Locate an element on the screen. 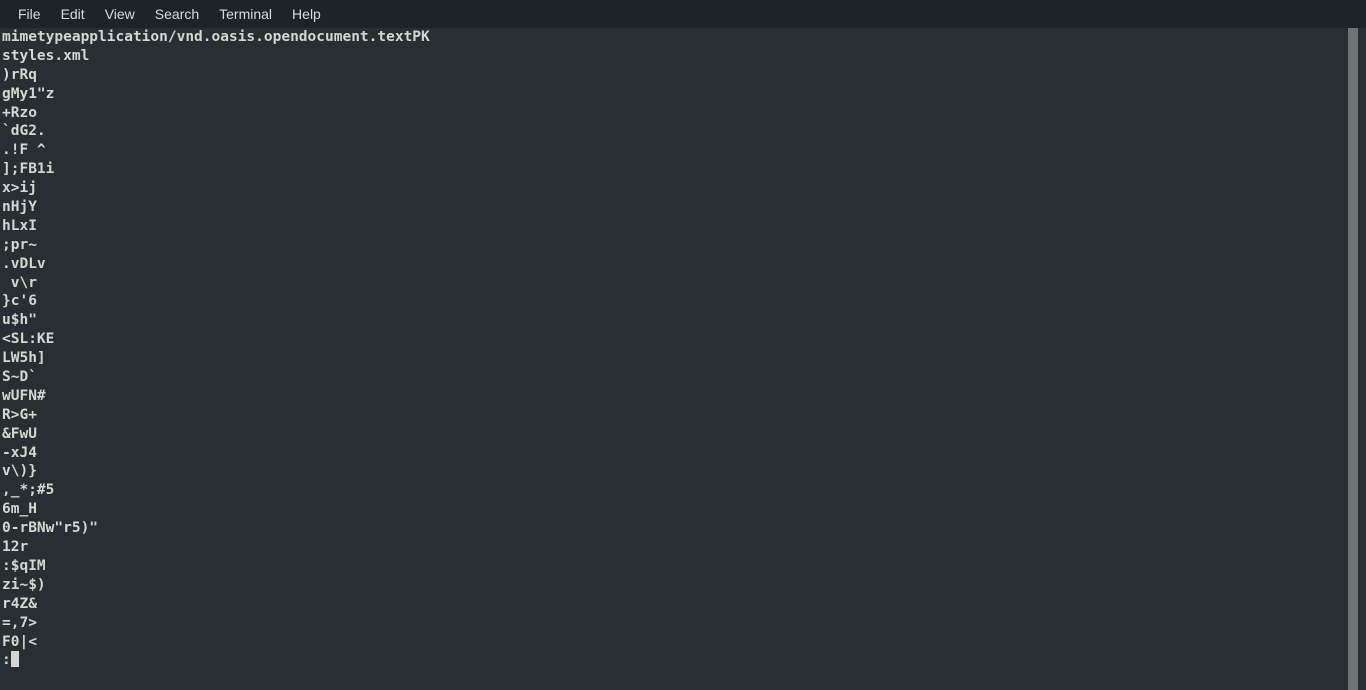  terminal-line: 6m_H is located at coordinates (19, 509).